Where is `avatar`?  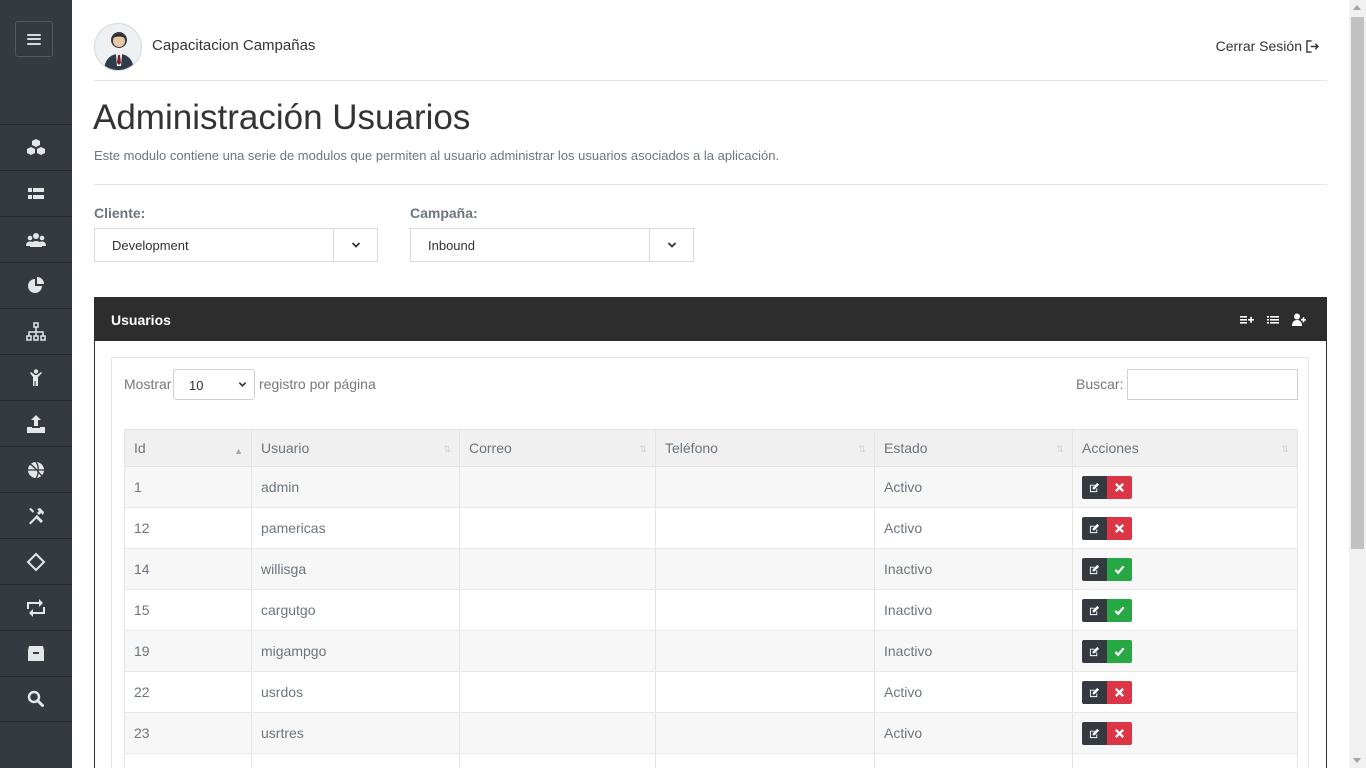
avatar is located at coordinates (118, 47).